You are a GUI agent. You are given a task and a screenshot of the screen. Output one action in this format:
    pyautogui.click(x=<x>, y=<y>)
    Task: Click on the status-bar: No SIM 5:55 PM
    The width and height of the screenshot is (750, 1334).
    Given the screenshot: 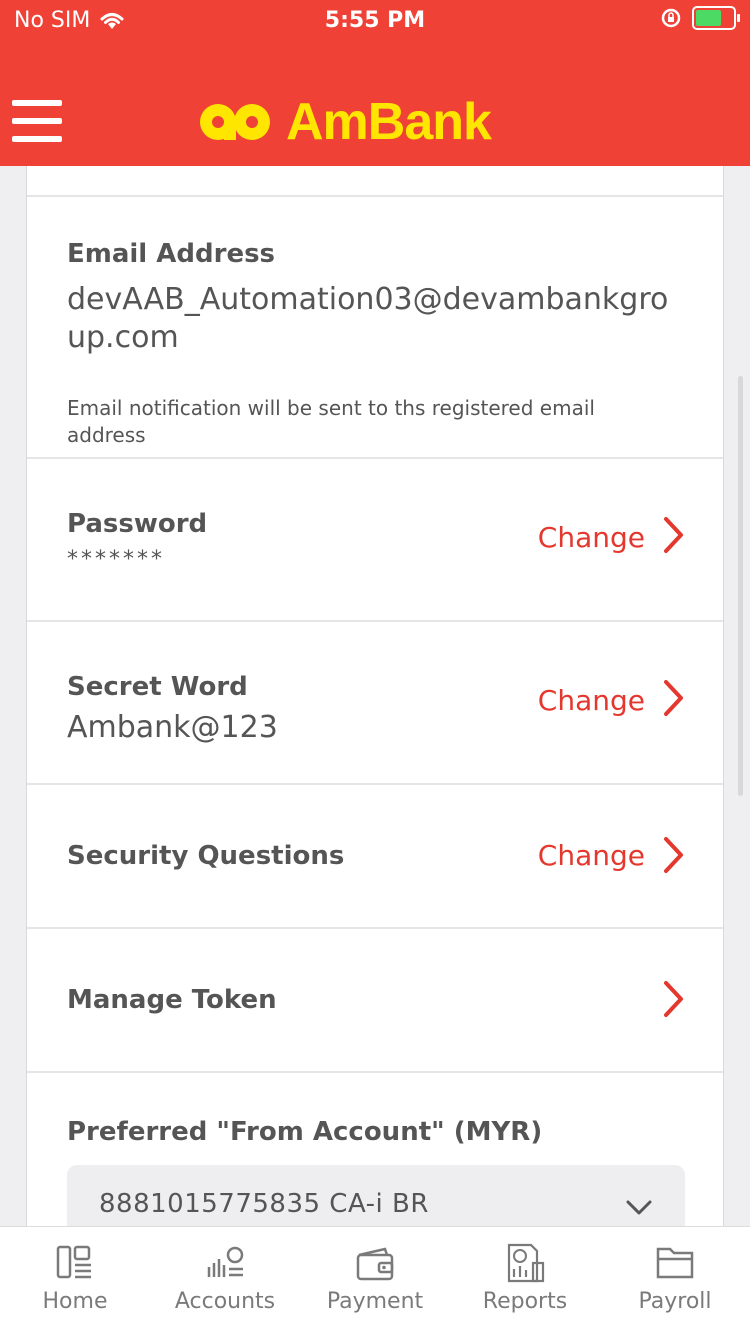 What is the action you would take?
    pyautogui.click(x=375, y=21)
    